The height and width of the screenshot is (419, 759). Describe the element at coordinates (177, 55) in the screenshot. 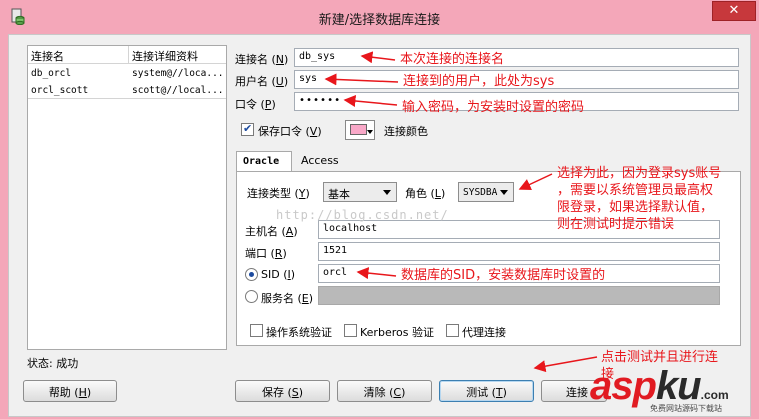

I see `column-header-conn-detail: 连接详细资料` at that location.